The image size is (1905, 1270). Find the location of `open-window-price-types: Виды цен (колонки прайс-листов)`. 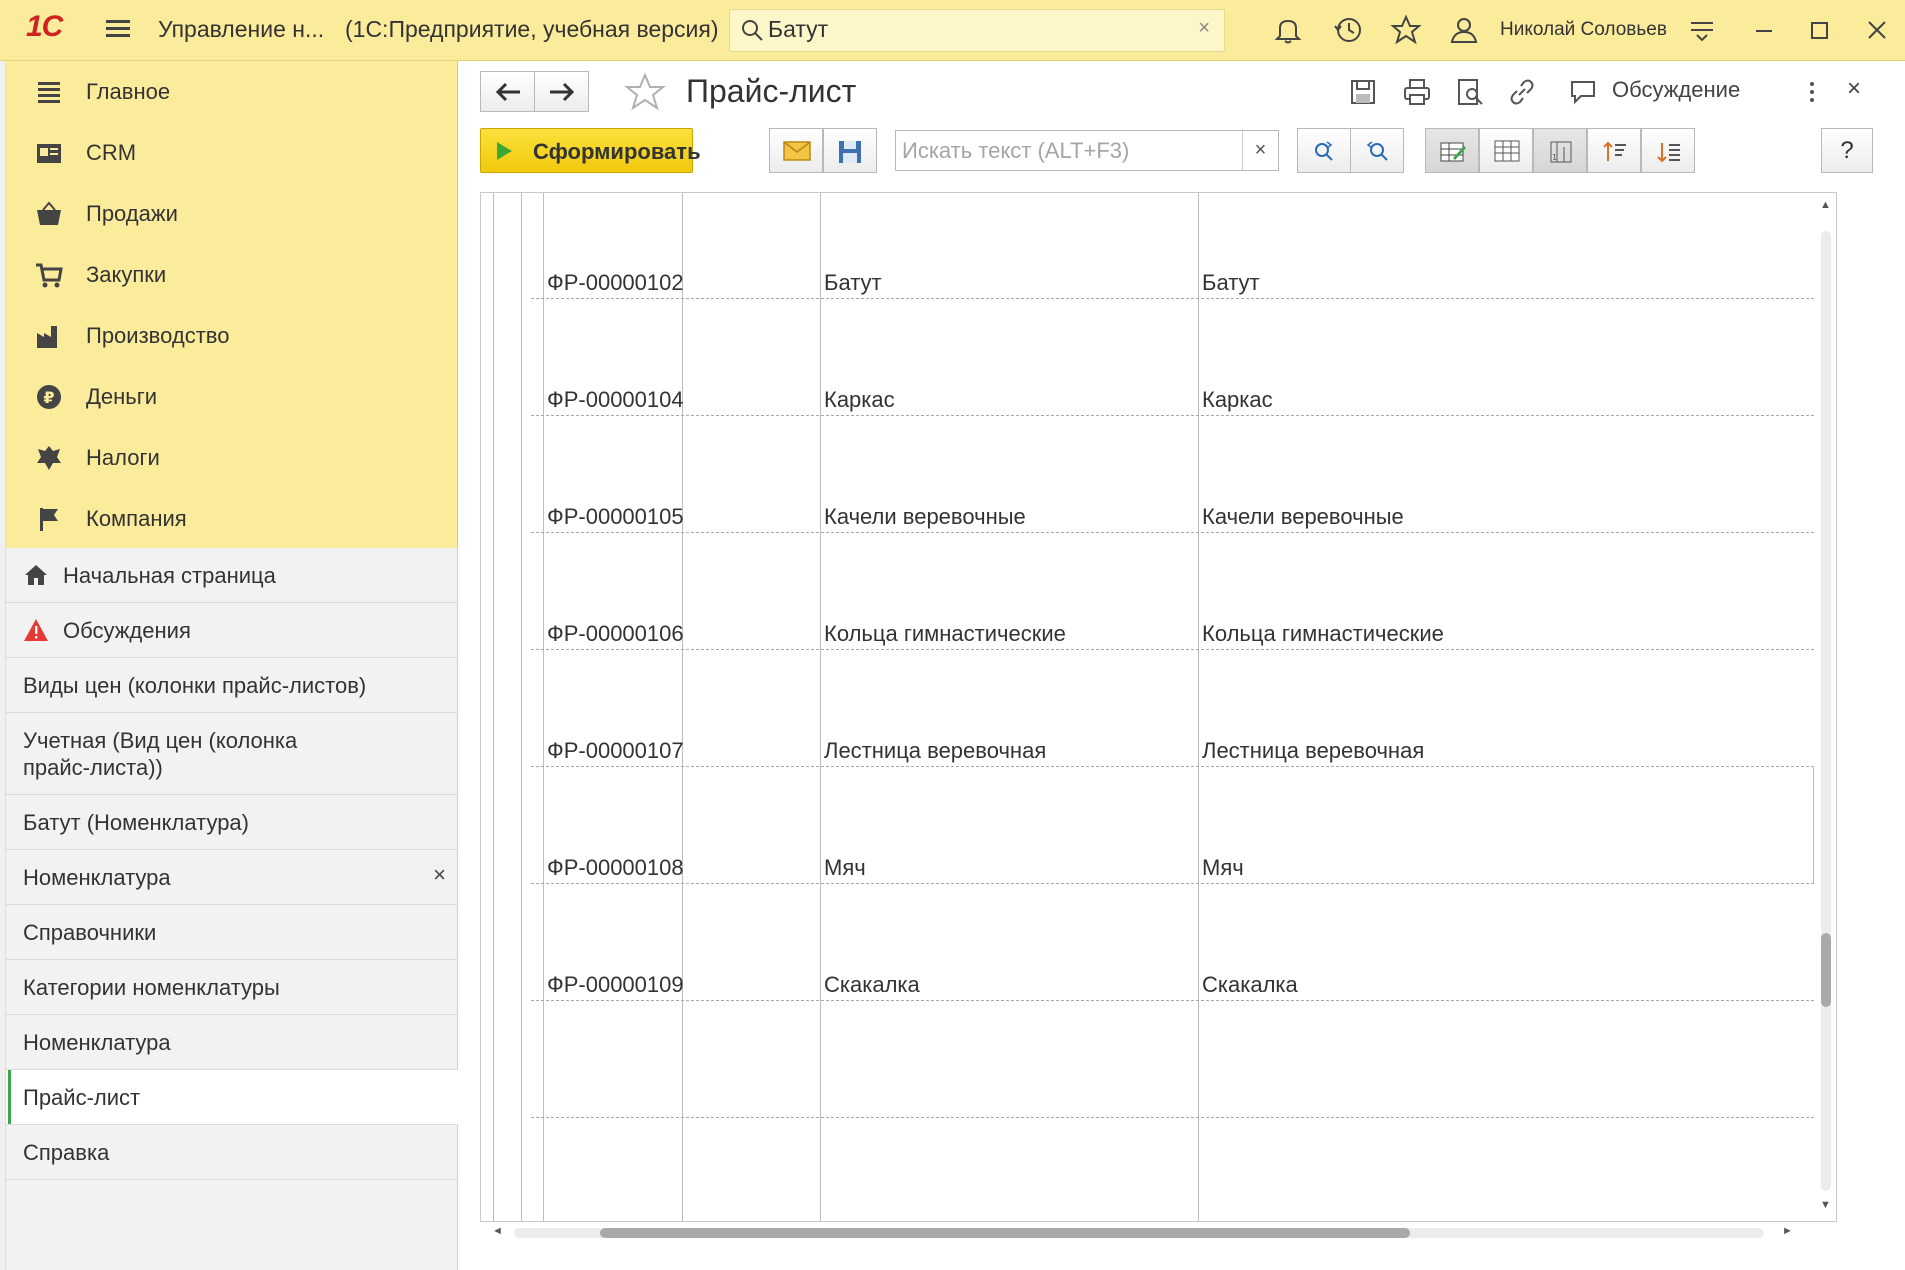

open-window-price-types: Виды цен (колонки прайс-листов) is located at coordinates (232, 685).